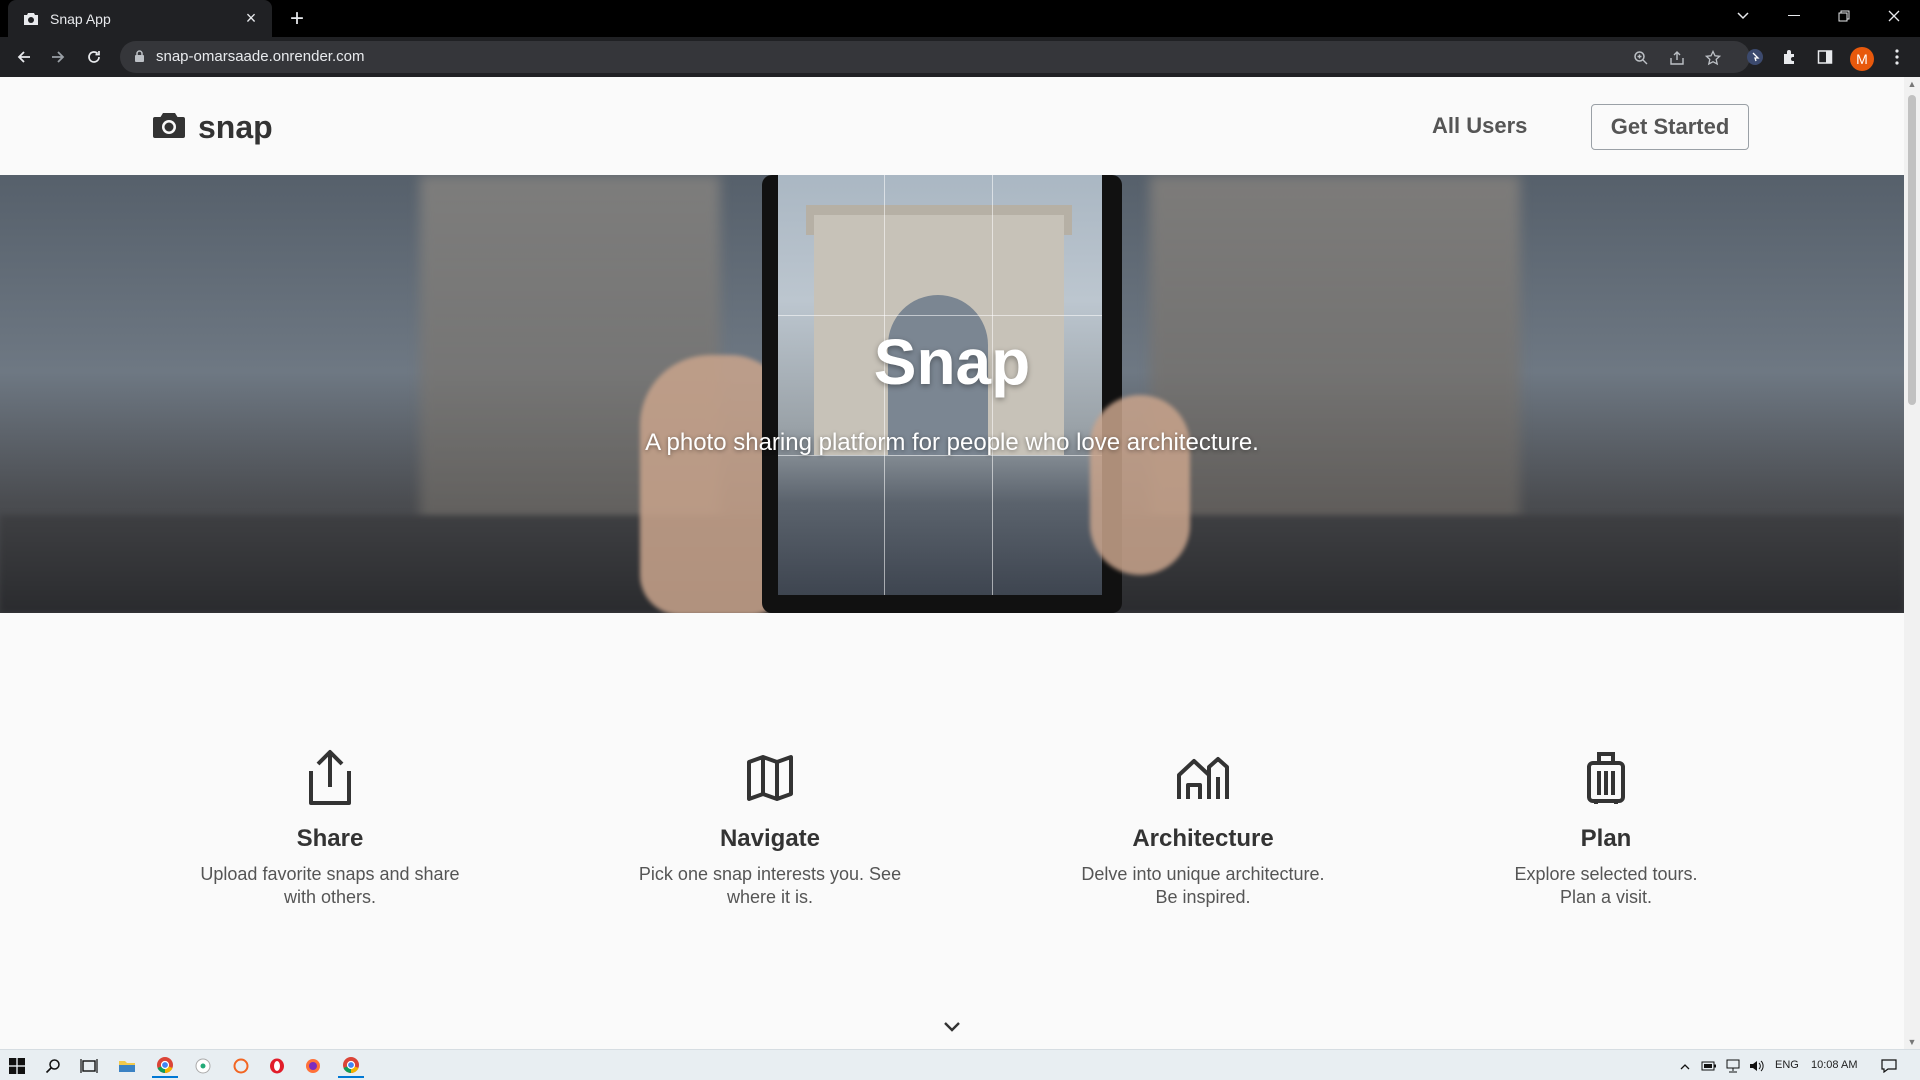  I want to click on menu-kebab-icon, so click(1897, 57).